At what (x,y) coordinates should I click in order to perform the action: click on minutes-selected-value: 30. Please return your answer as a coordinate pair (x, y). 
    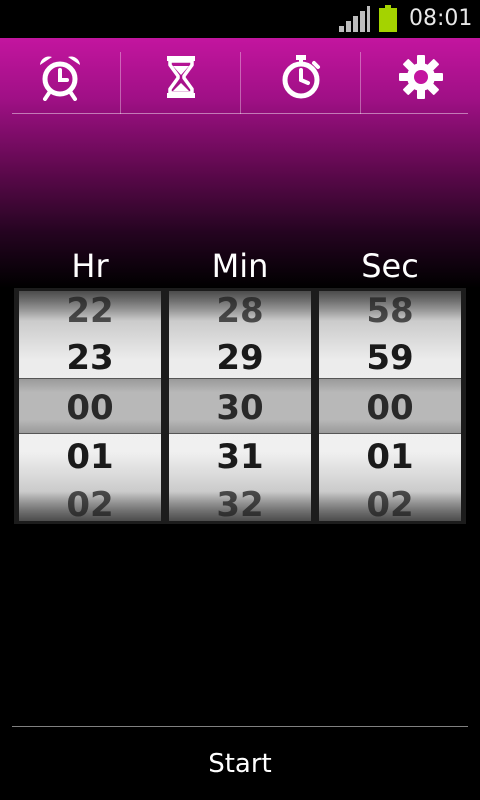
    Looking at the image, I should click on (240, 408).